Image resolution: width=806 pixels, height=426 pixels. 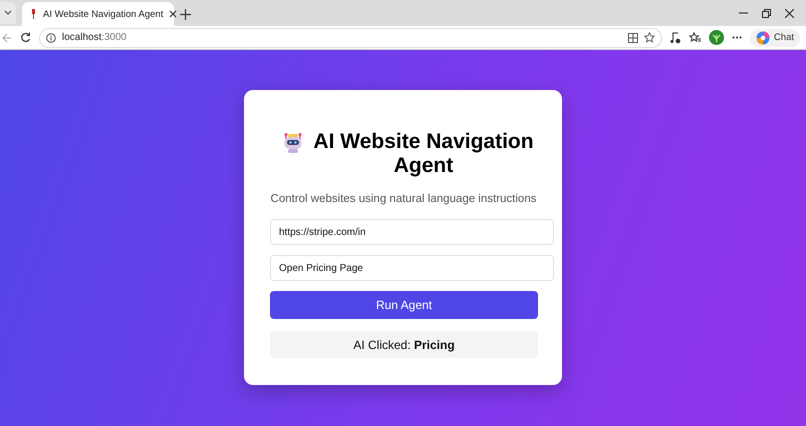 What do you see at coordinates (737, 37) in the screenshot?
I see `more-icon` at bounding box center [737, 37].